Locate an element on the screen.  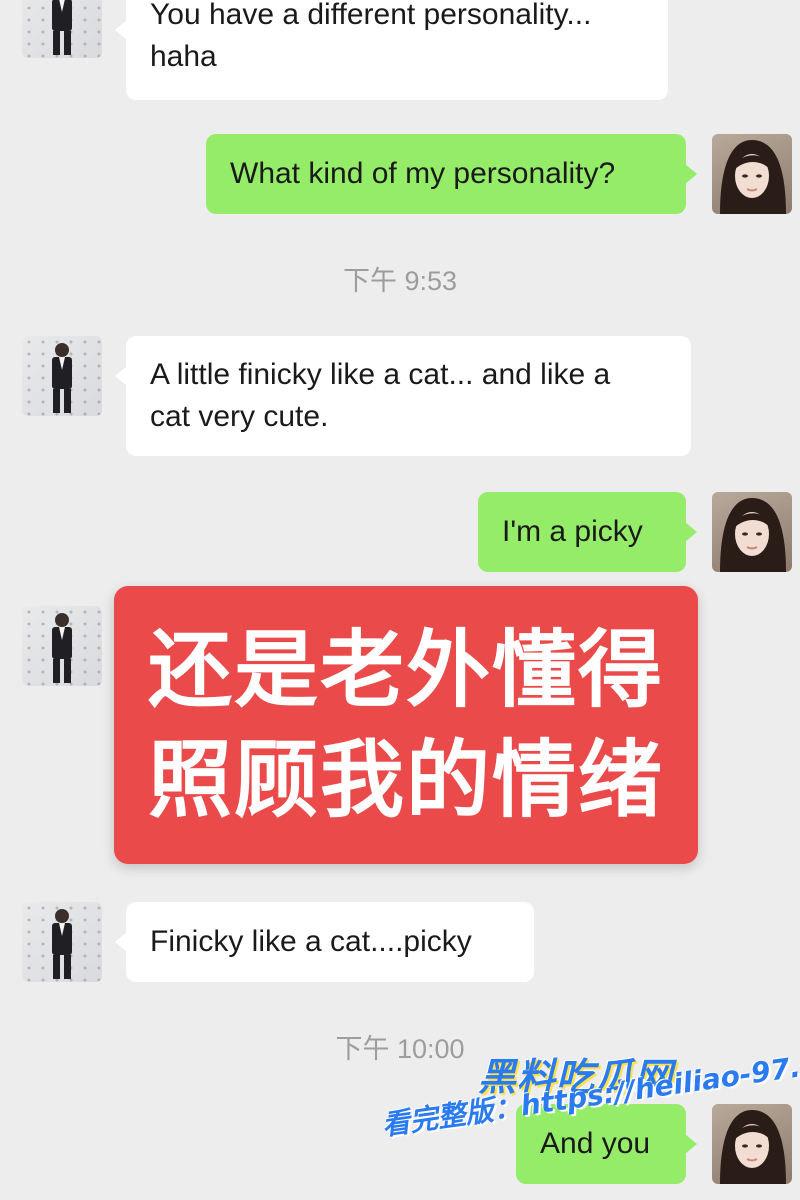
message-bubble-outgoing: What kind of my personality? is located at coordinates (451, 174).